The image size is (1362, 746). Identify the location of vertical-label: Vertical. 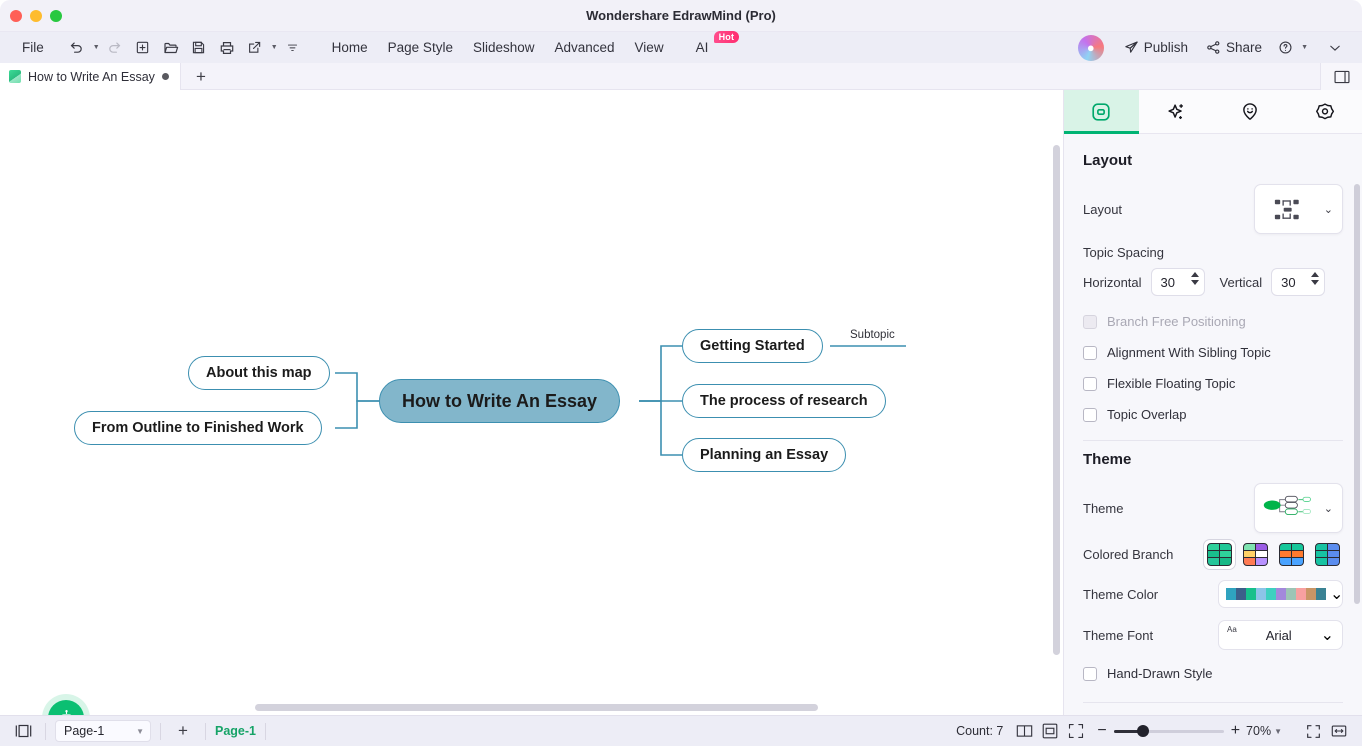
(1241, 282).